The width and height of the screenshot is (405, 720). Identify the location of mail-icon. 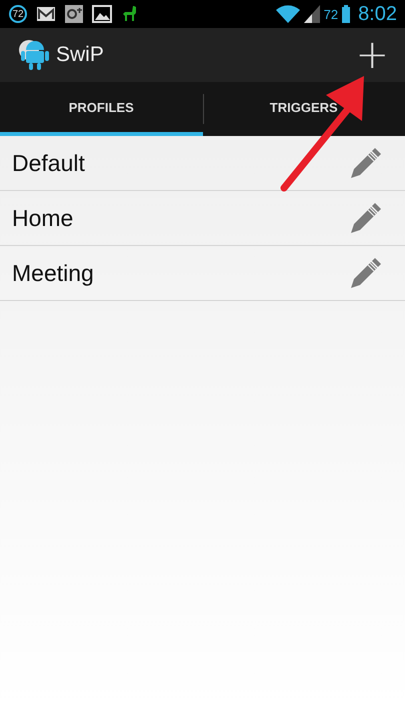
(46, 14).